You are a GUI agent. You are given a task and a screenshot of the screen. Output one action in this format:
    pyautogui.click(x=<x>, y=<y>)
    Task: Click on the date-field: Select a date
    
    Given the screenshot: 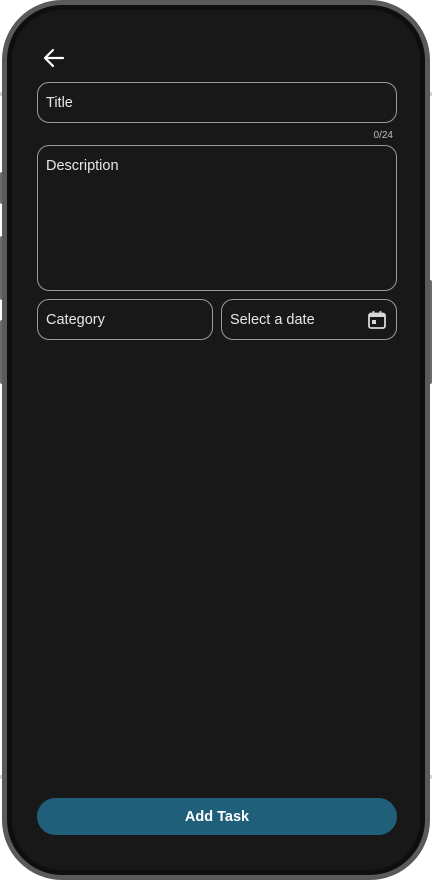 What is the action you would take?
    pyautogui.click(x=309, y=319)
    